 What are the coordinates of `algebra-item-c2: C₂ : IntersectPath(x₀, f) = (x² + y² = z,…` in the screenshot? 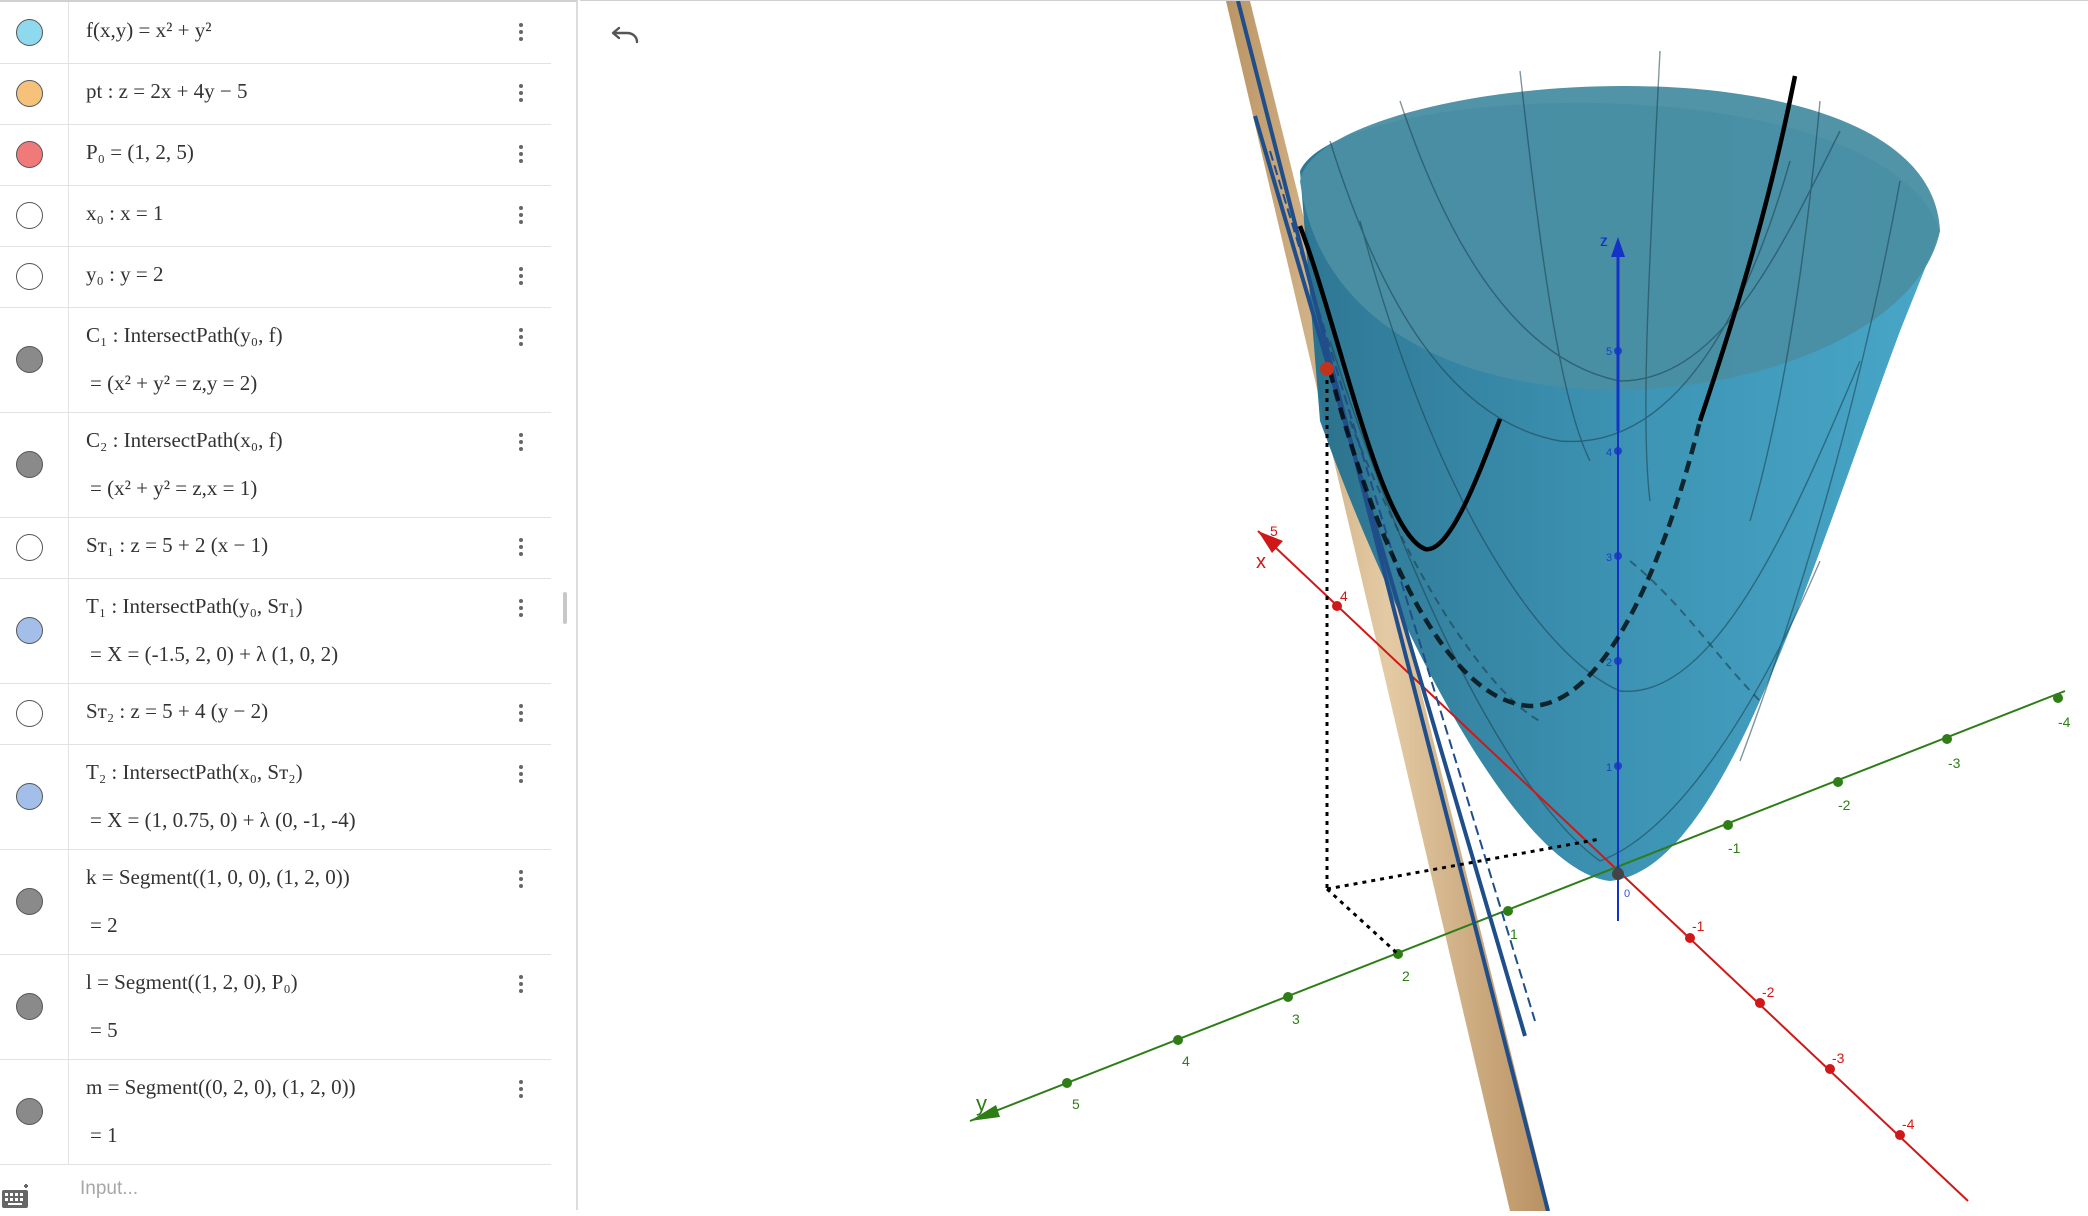 It's located at (275, 465).